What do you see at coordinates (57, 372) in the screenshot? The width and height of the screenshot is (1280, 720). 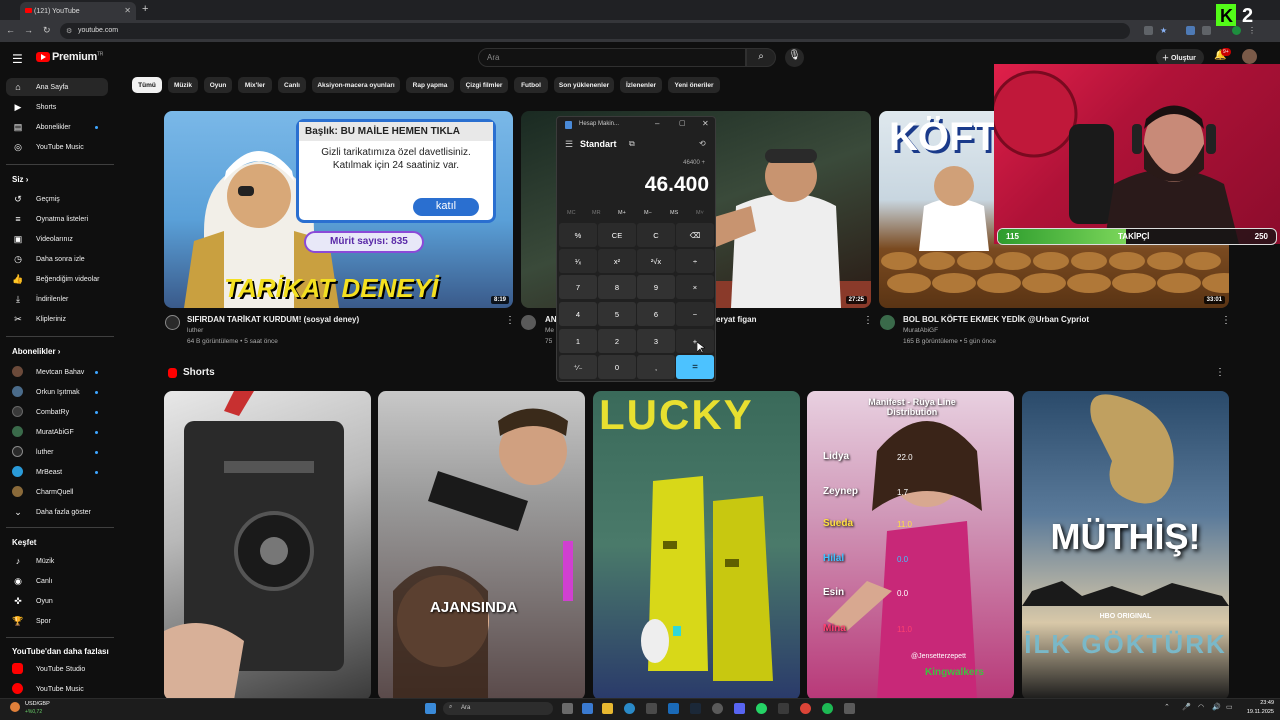 I see `sidebar-sub-item: Mevtcan Bahav` at bounding box center [57, 372].